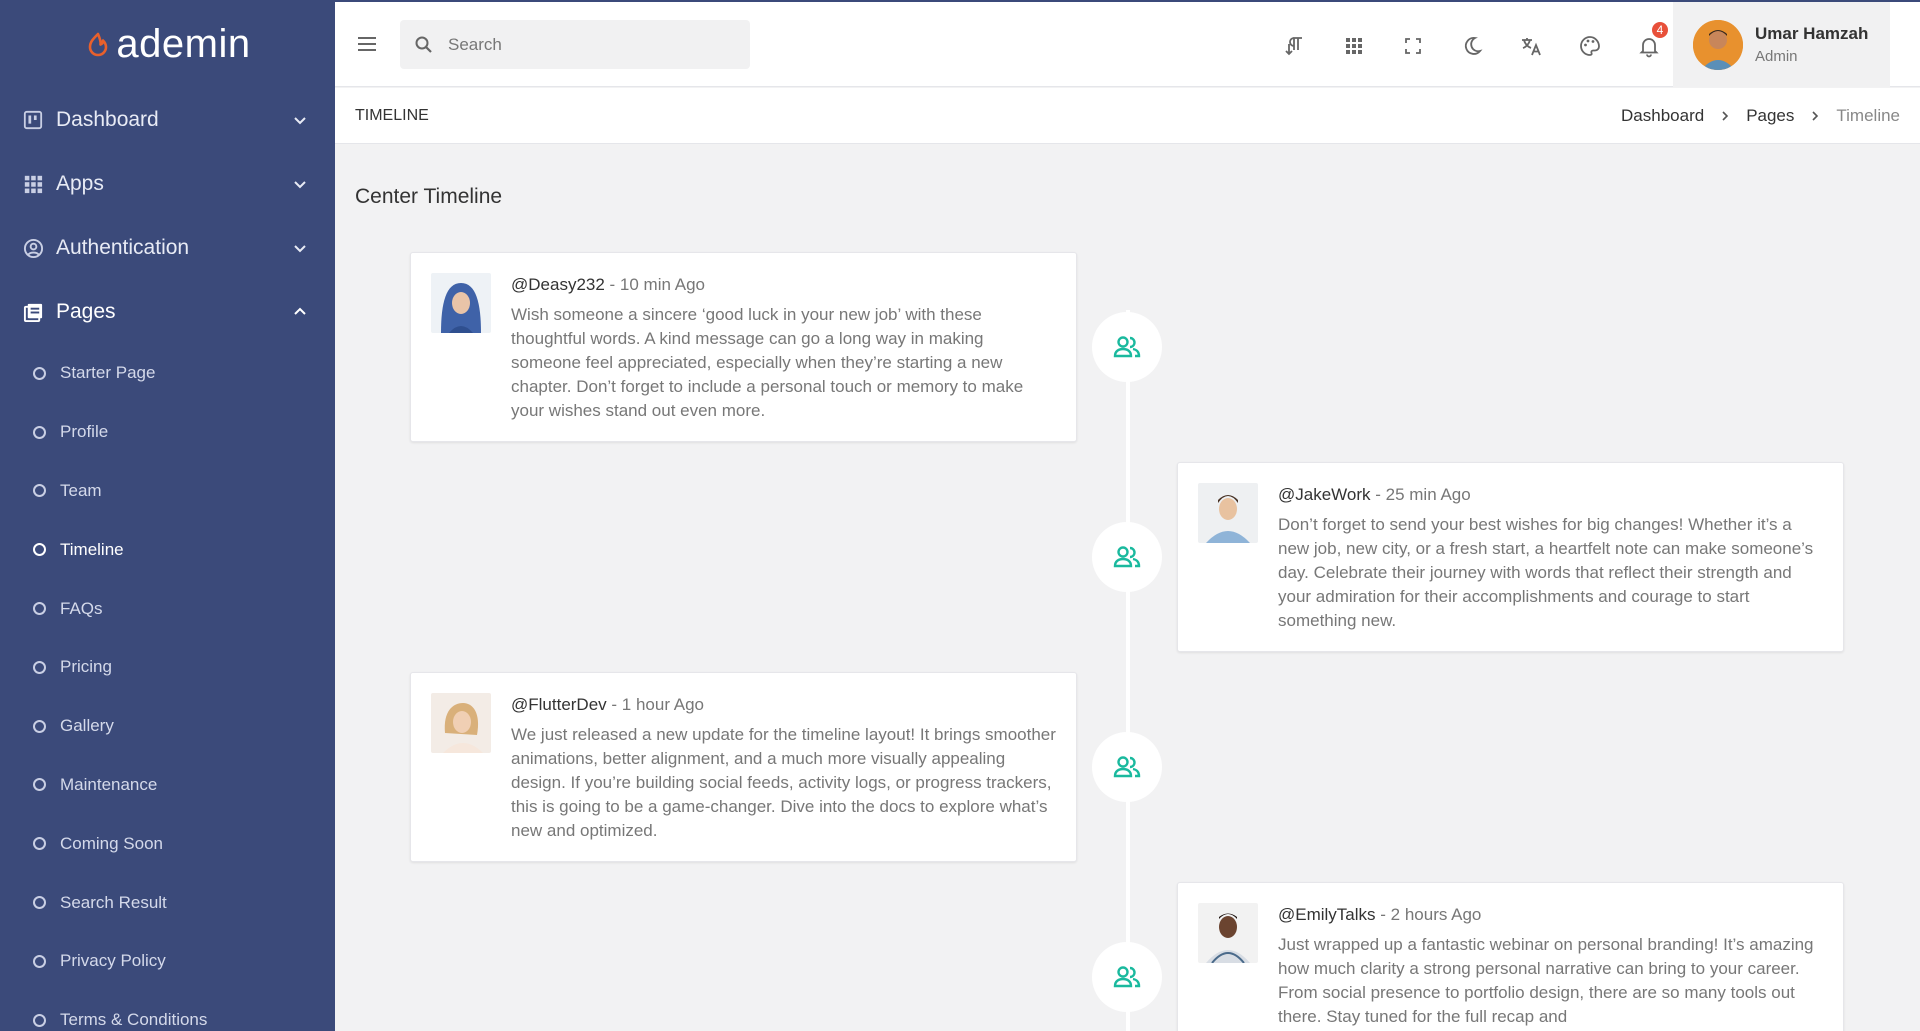 The width and height of the screenshot is (1920, 1031). Describe the element at coordinates (1324, 494) in the screenshot. I see `post-handle: @JakeWork` at that location.